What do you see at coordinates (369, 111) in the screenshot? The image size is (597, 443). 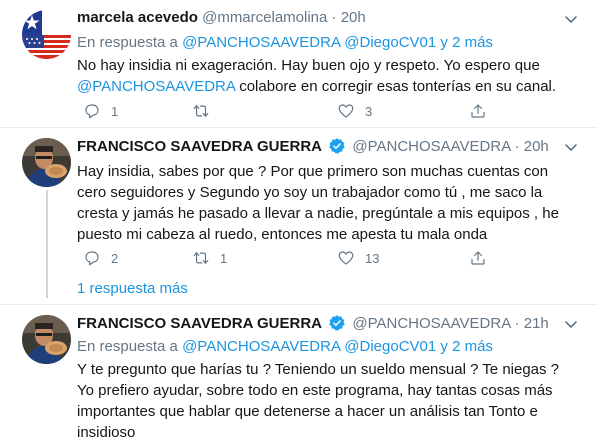 I see `like-count: 3` at bounding box center [369, 111].